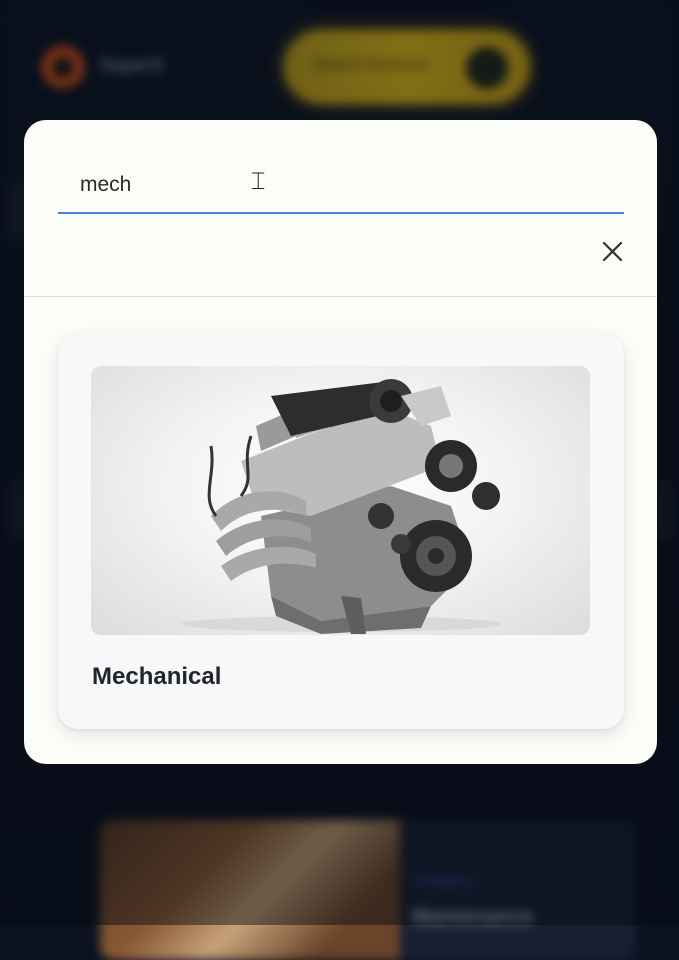  I want to click on engine-image, so click(341, 506).